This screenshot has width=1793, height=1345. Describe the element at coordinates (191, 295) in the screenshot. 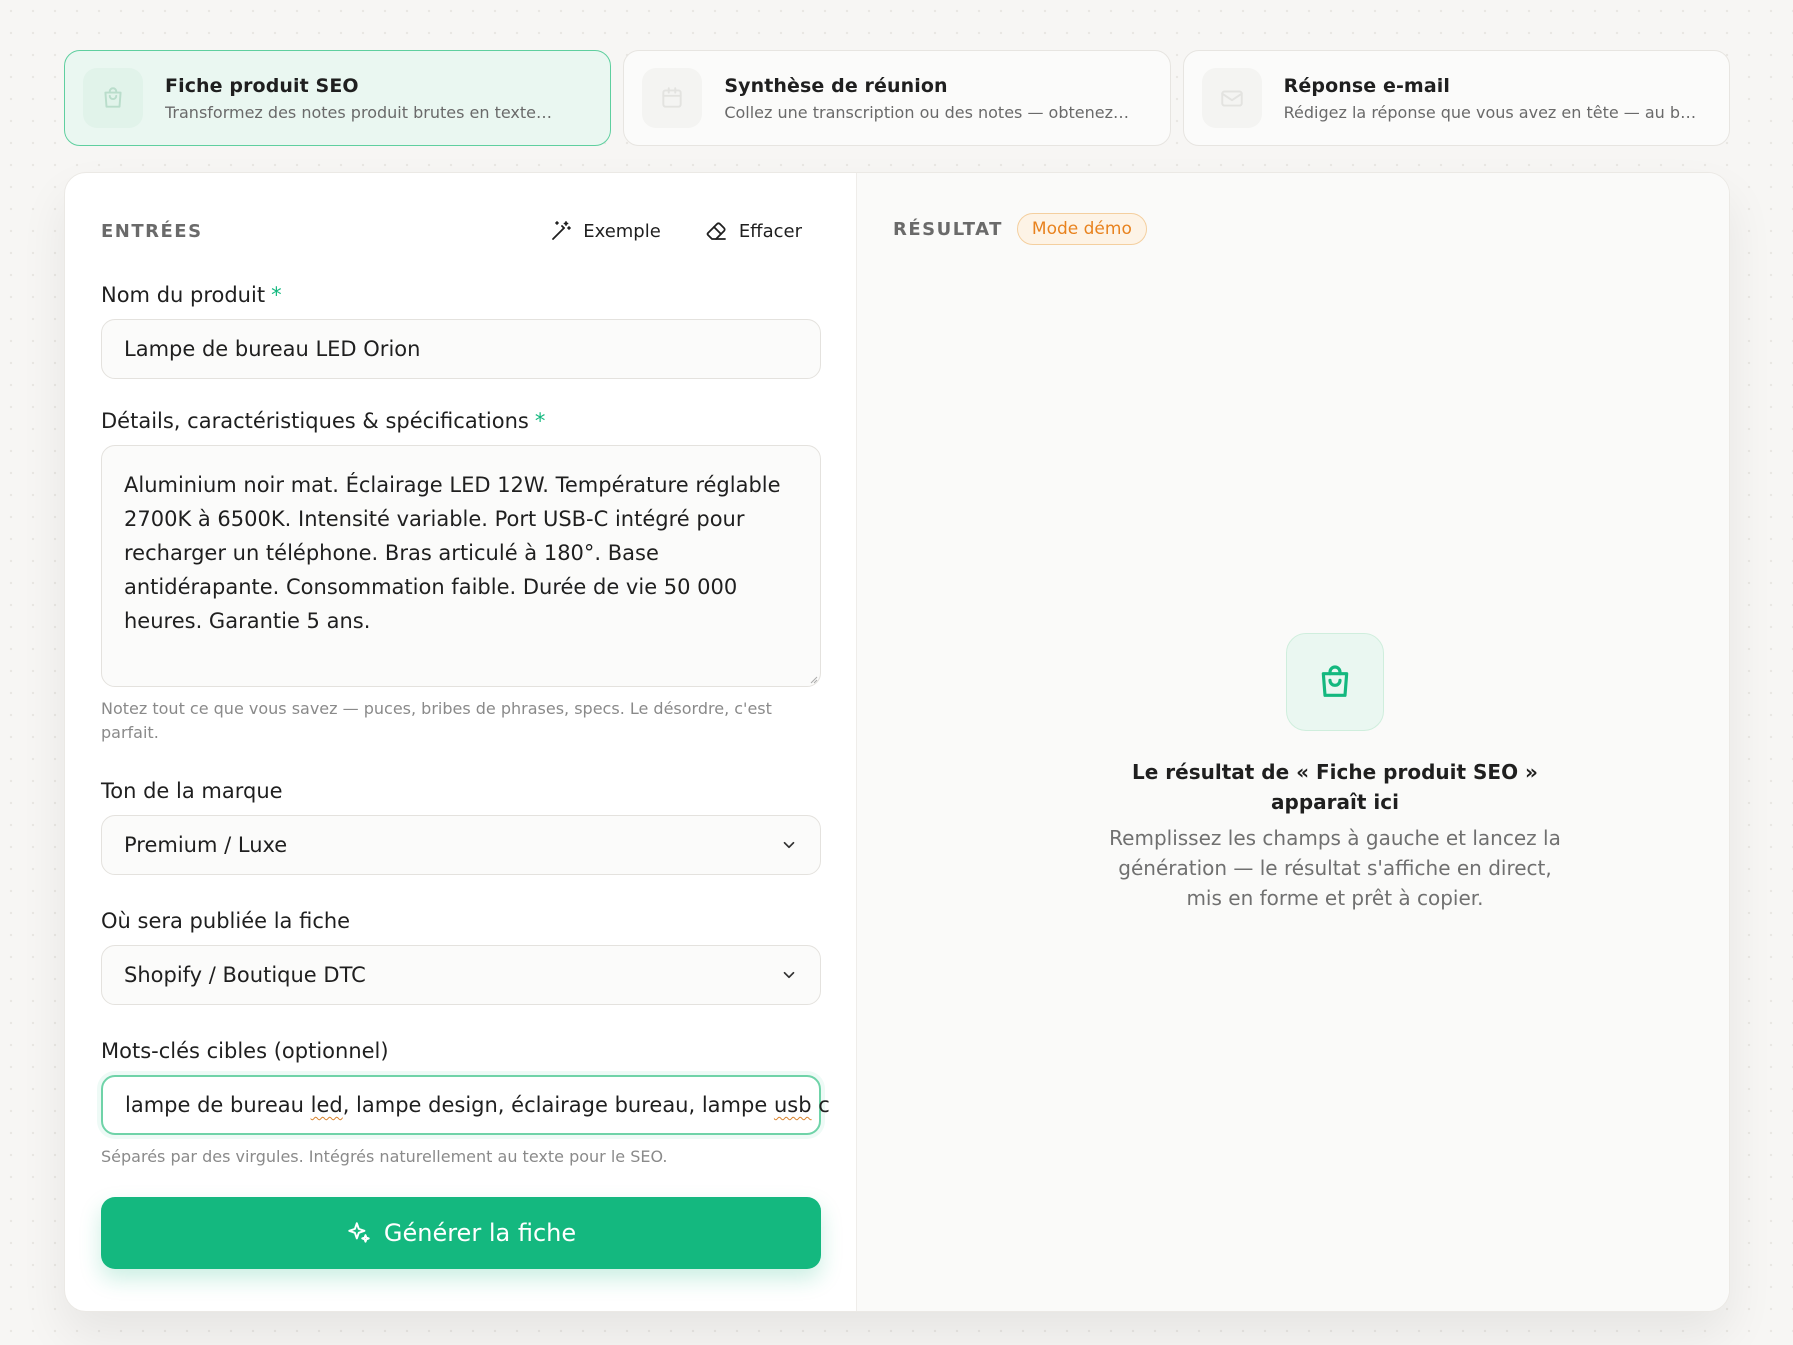

I see `product-name-label: Nom du produit *` at that location.